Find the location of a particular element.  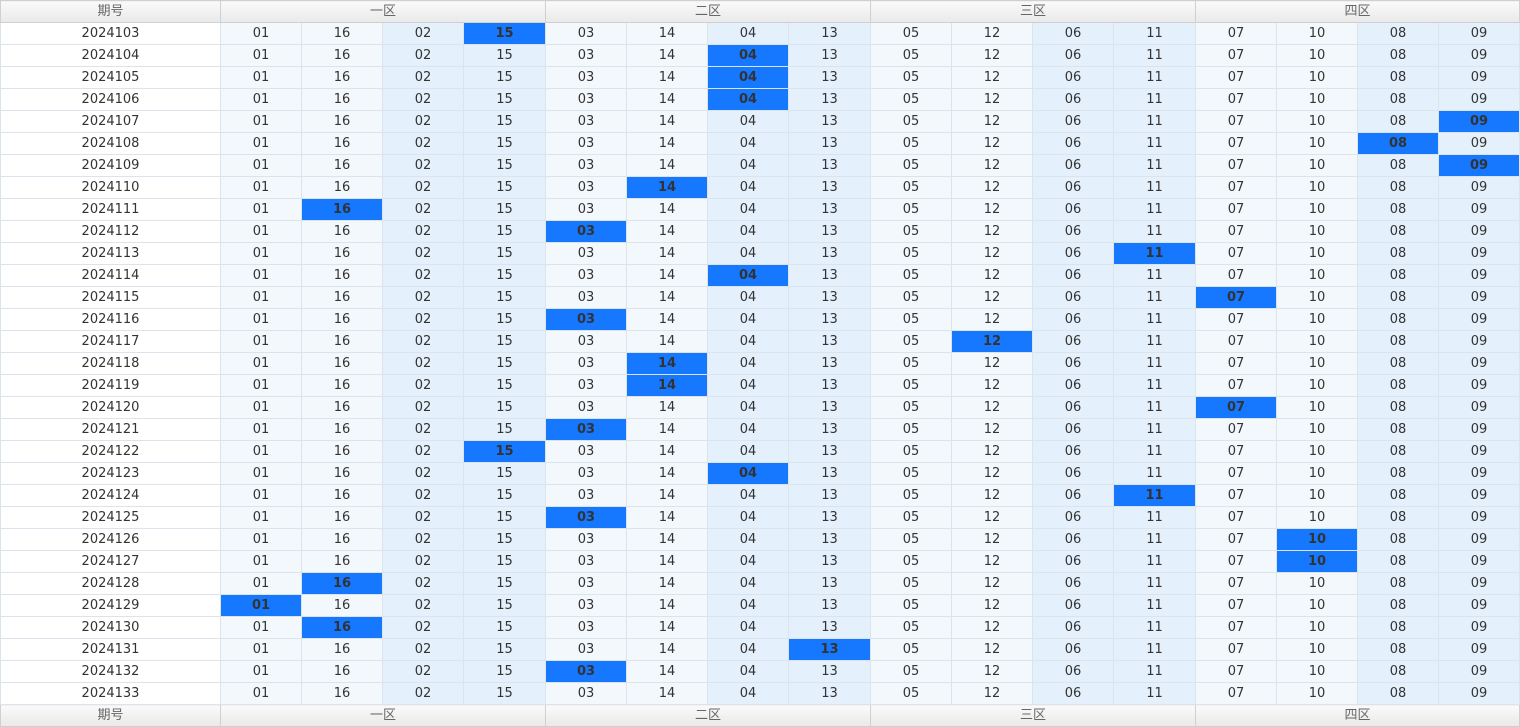

zone-header-3: 三区 is located at coordinates (1033, 11).